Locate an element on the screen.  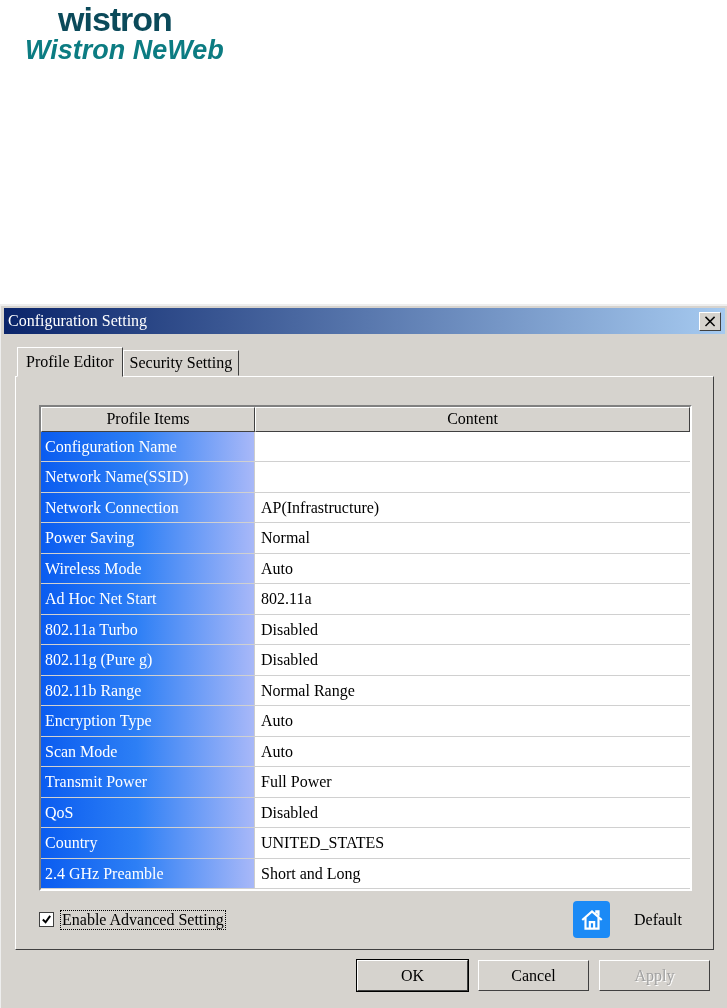
default-label: Default is located at coordinates (658, 919).